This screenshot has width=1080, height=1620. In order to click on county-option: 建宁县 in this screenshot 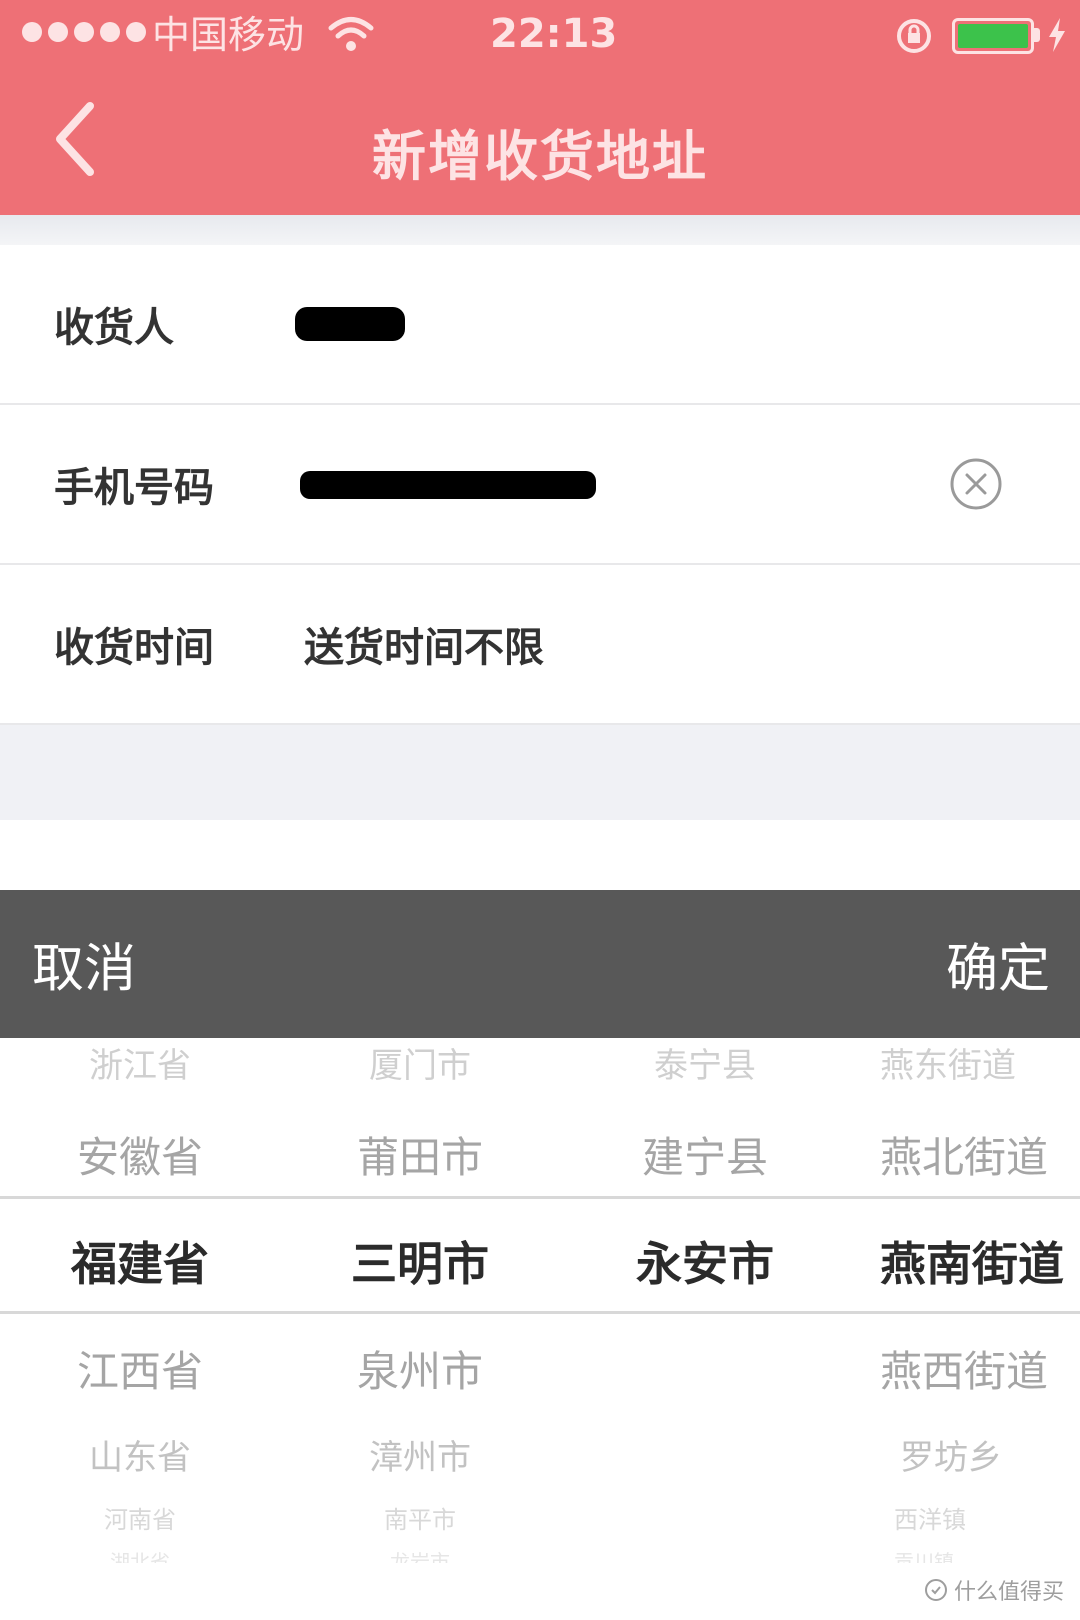, I will do `click(705, 1154)`.